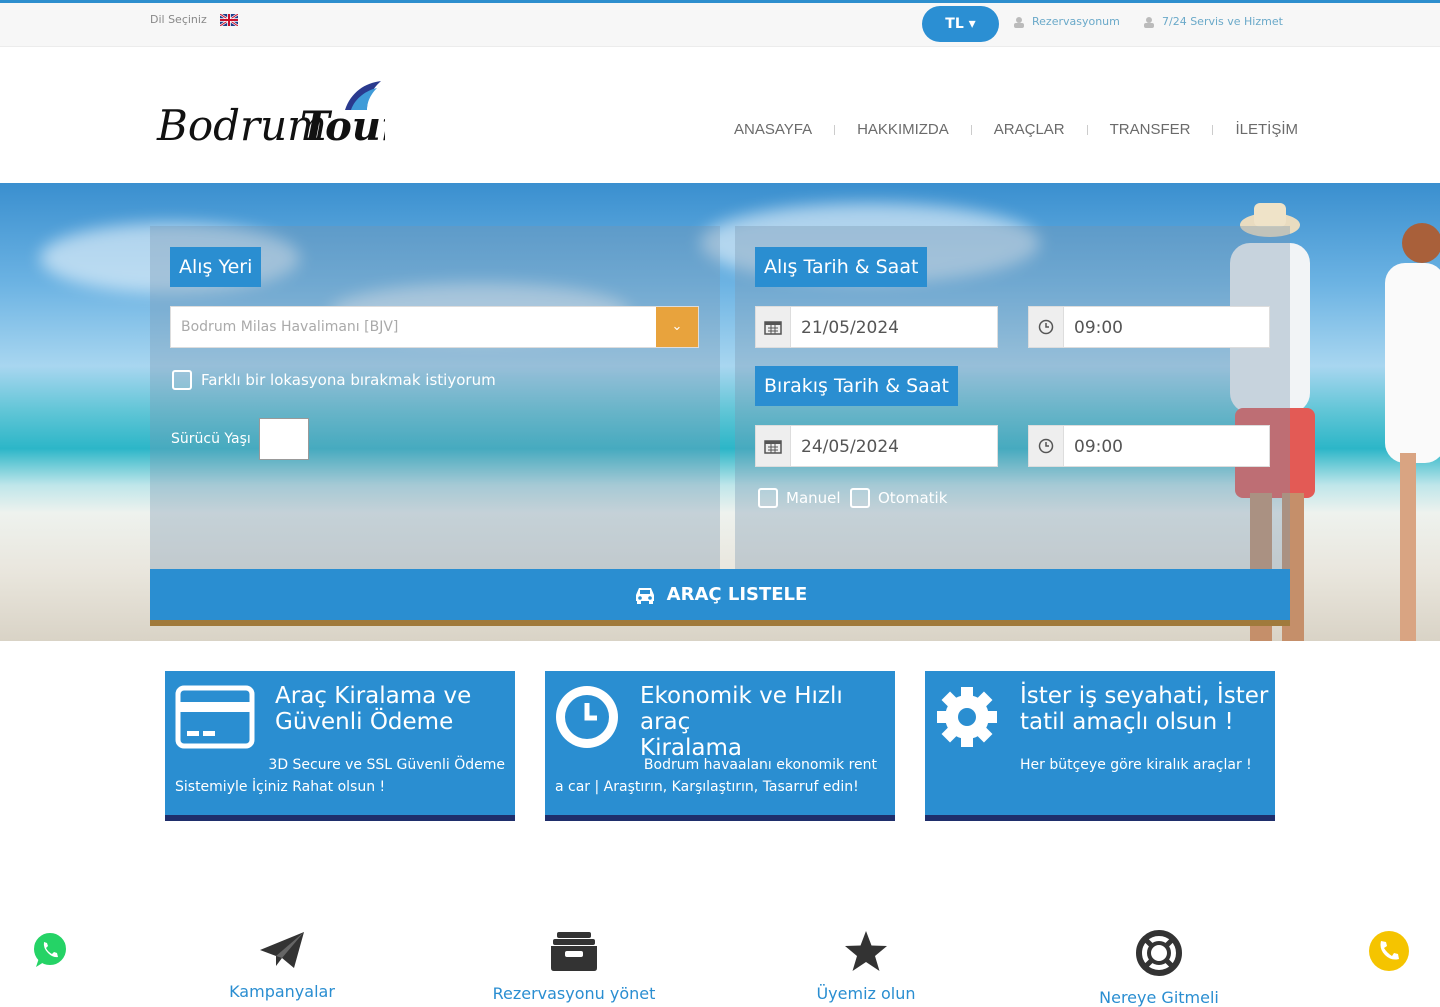  I want to click on phone-icon, so click(1389, 950).